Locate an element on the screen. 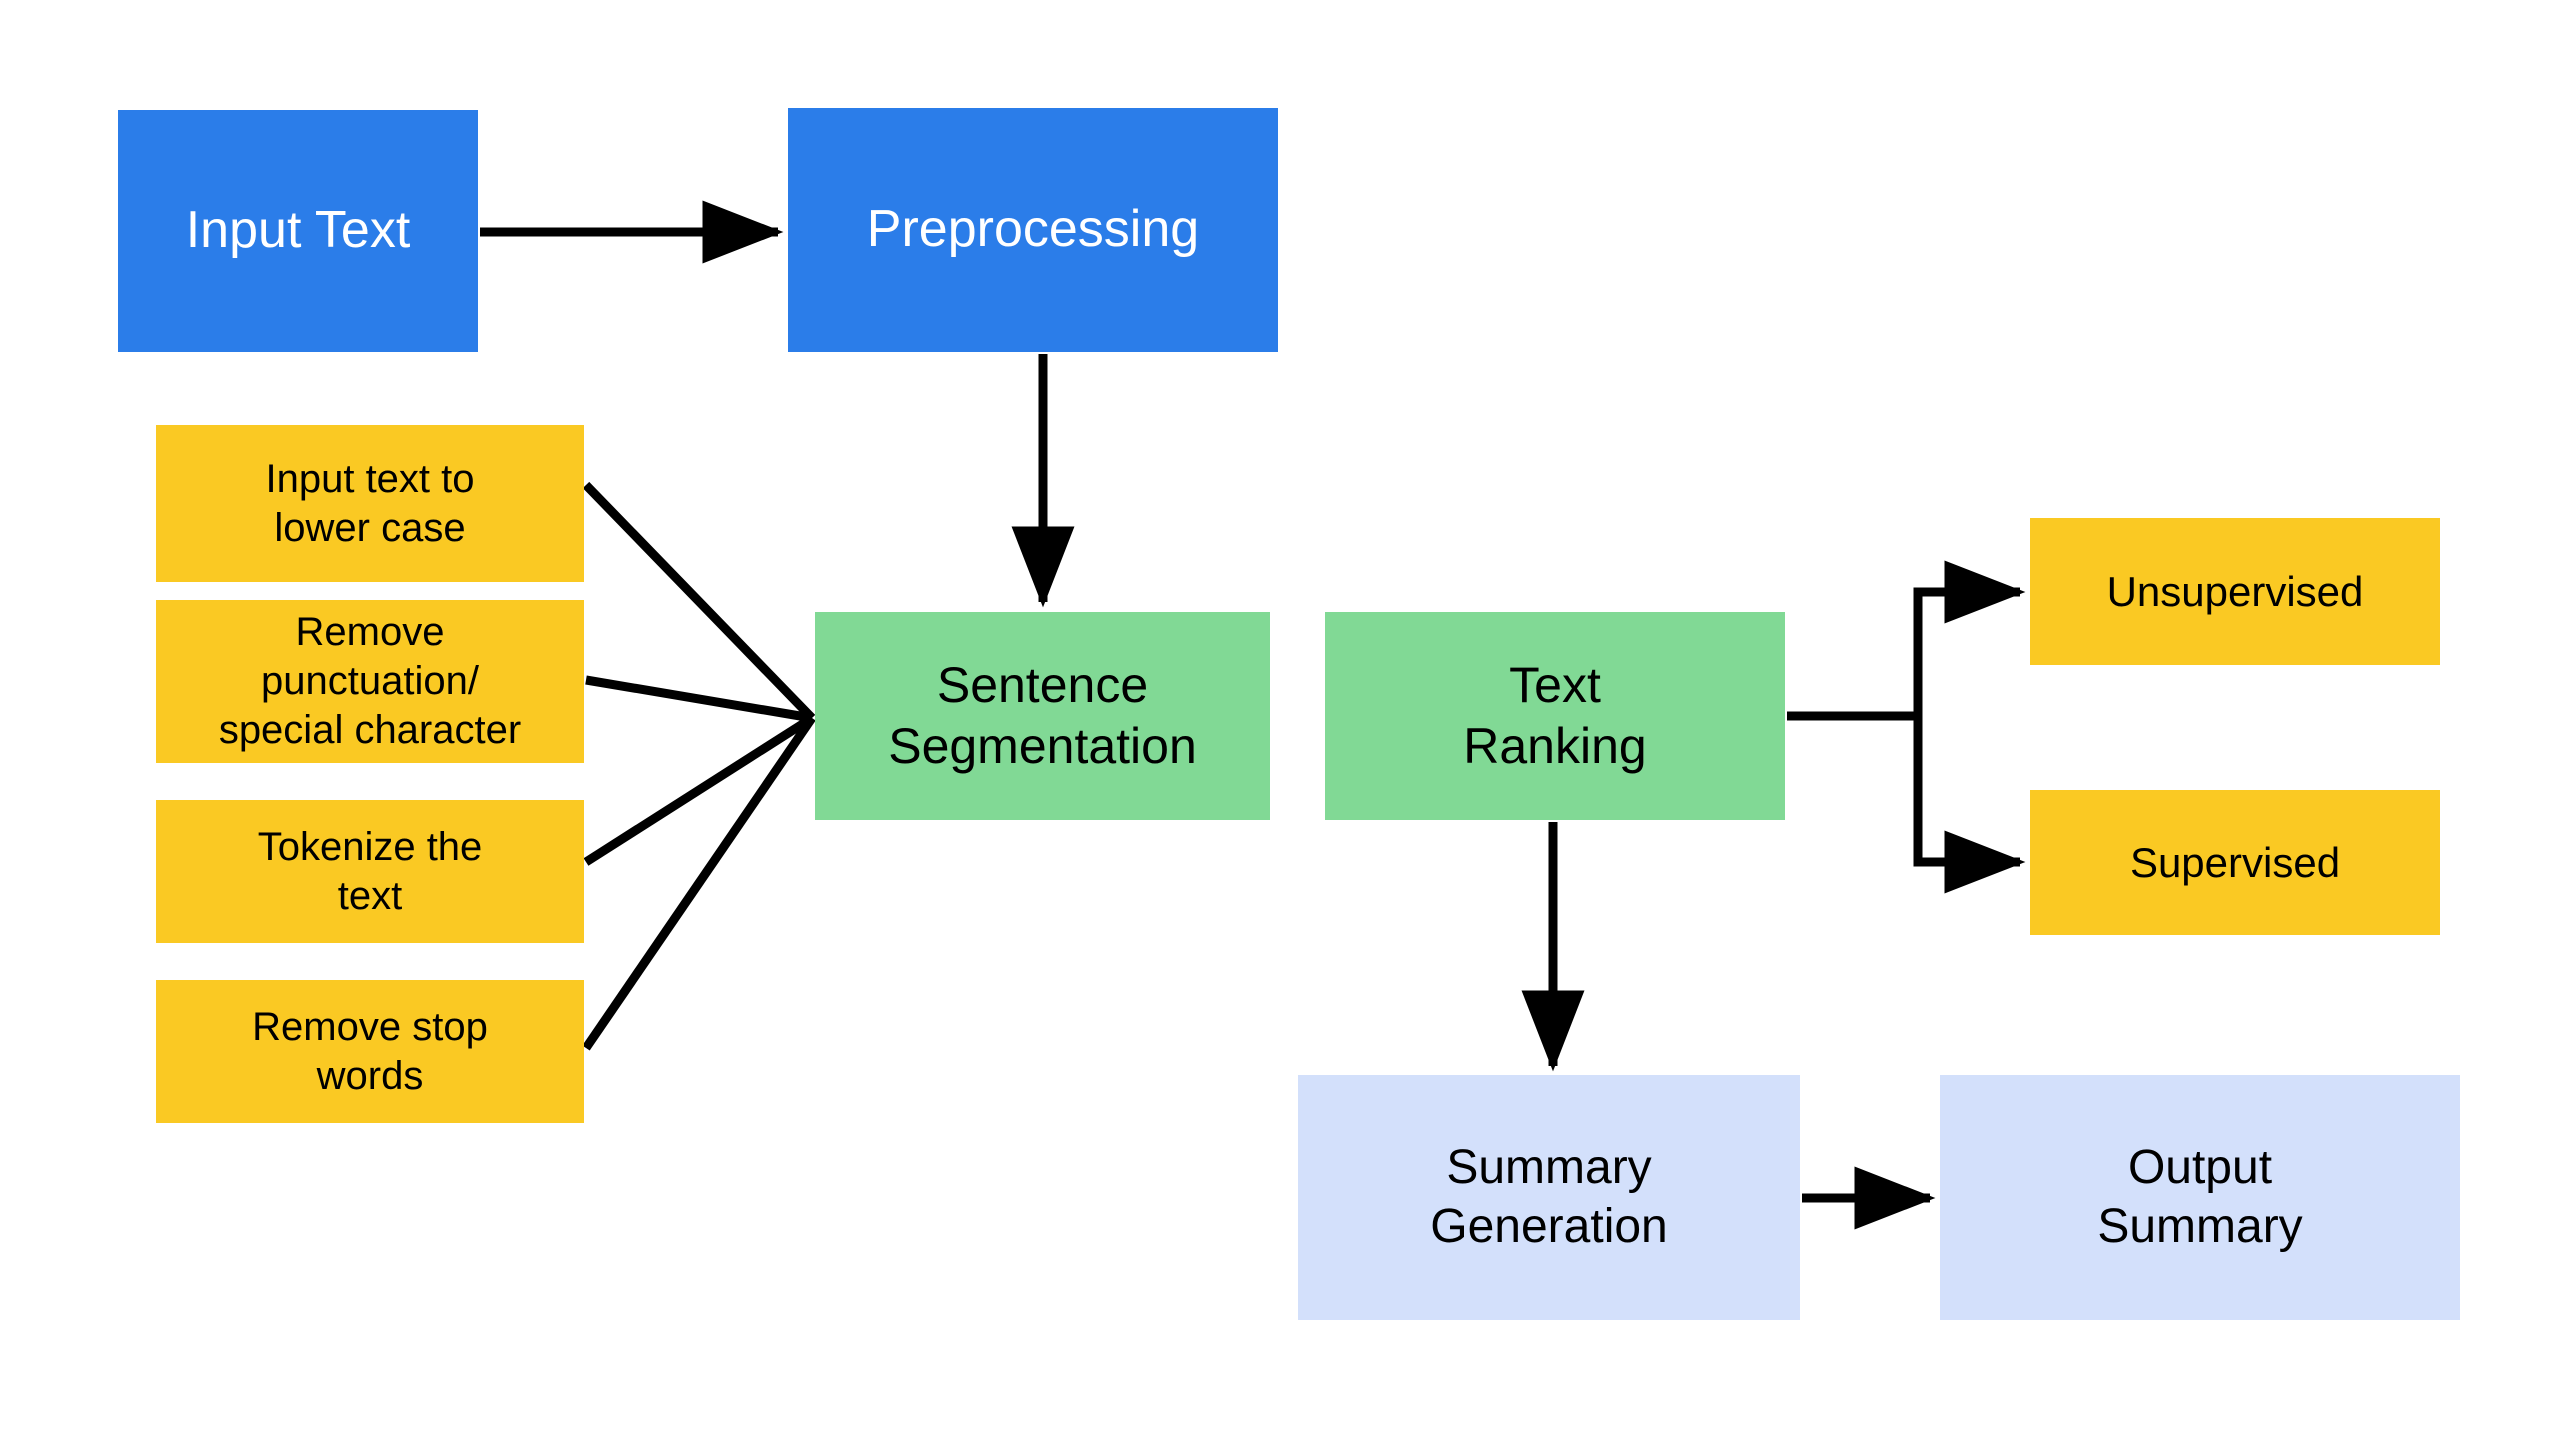 This screenshot has height=1439, width=2560. node-sentence-segmentation: Sentence Segmentation is located at coordinates (1042, 716).